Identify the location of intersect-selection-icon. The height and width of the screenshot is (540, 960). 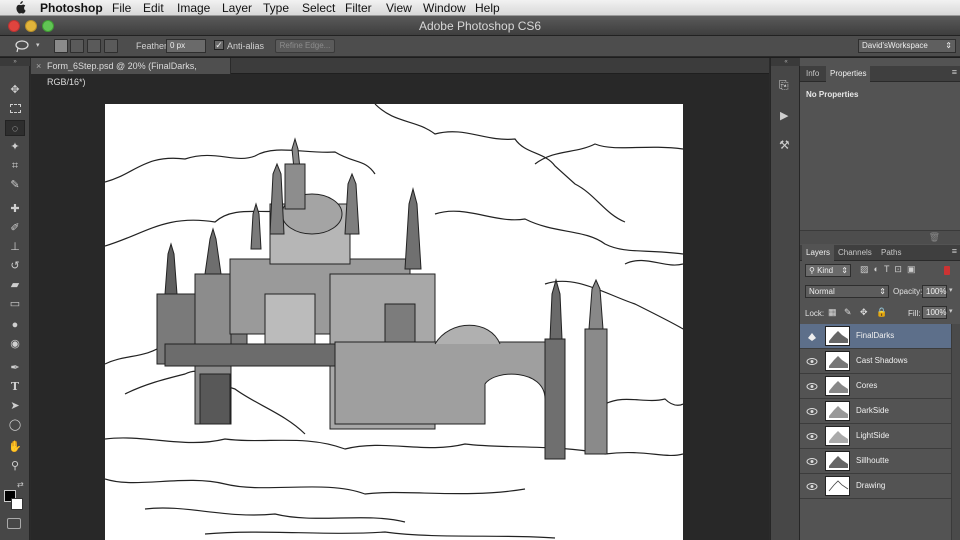
(111, 46).